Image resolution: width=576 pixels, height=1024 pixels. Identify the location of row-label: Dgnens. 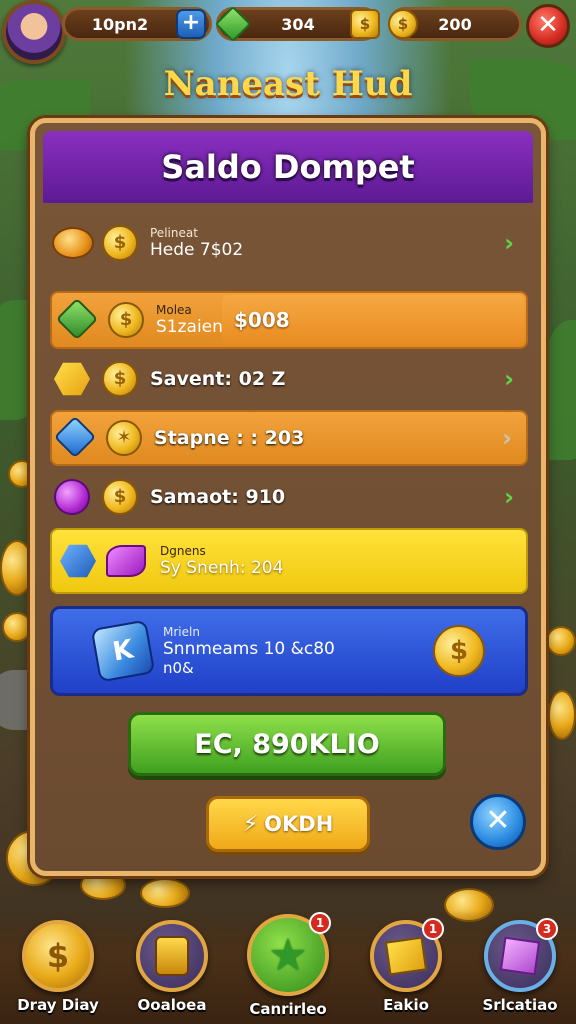
(183, 551).